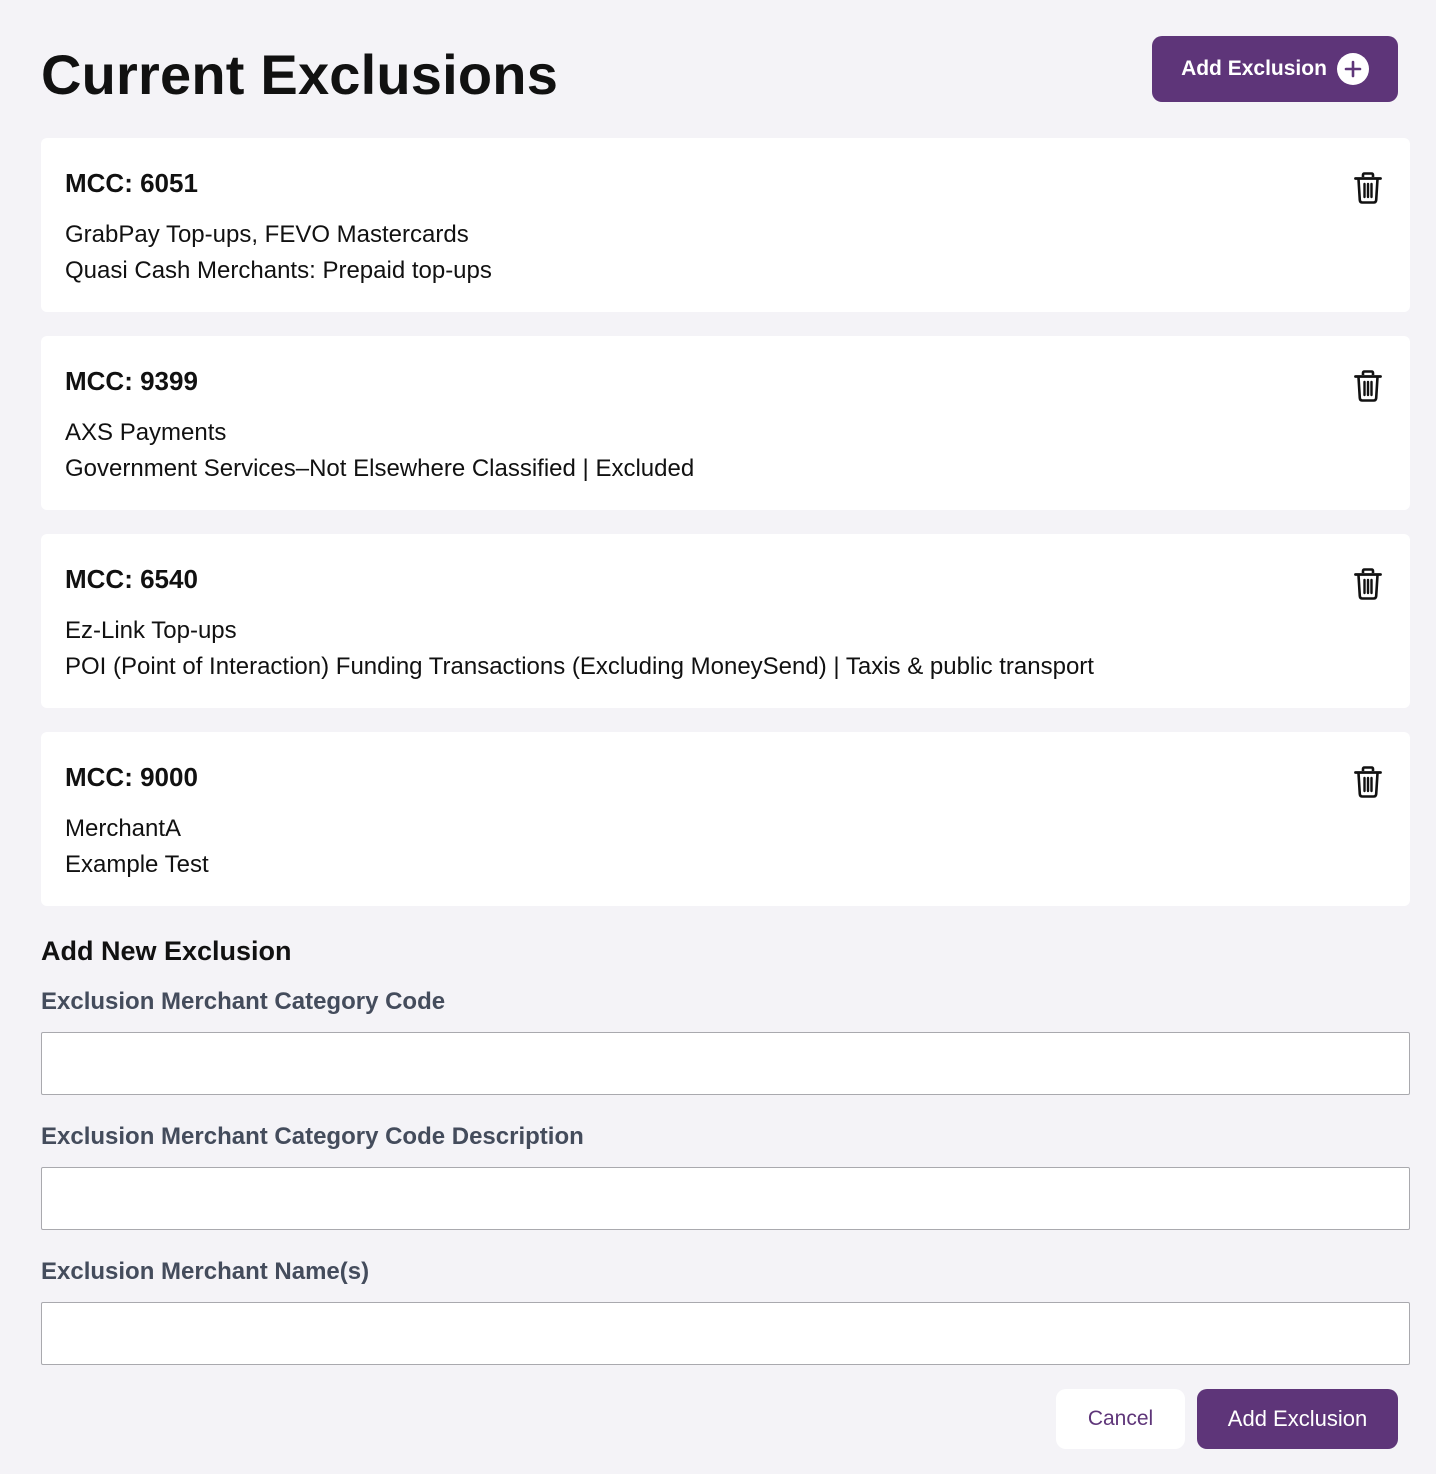 This screenshot has height=1474, width=1436. What do you see at coordinates (131, 381) in the screenshot?
I see `exclusion-code: MCC: 9399` at bounding box center [131, 381].